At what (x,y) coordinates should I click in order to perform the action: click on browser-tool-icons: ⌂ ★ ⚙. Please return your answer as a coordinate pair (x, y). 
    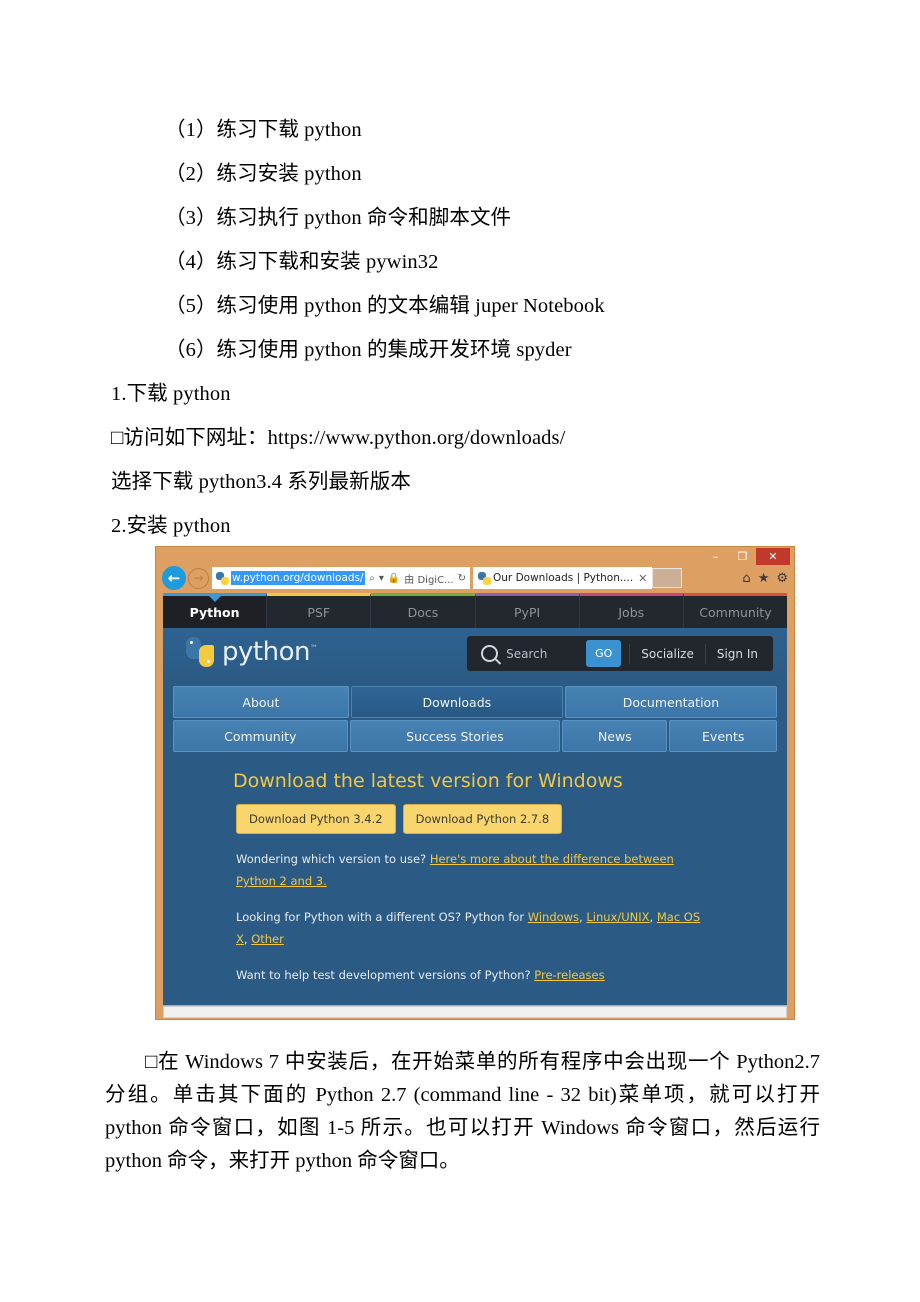
    Looking at the image, I should click on (768, 578).